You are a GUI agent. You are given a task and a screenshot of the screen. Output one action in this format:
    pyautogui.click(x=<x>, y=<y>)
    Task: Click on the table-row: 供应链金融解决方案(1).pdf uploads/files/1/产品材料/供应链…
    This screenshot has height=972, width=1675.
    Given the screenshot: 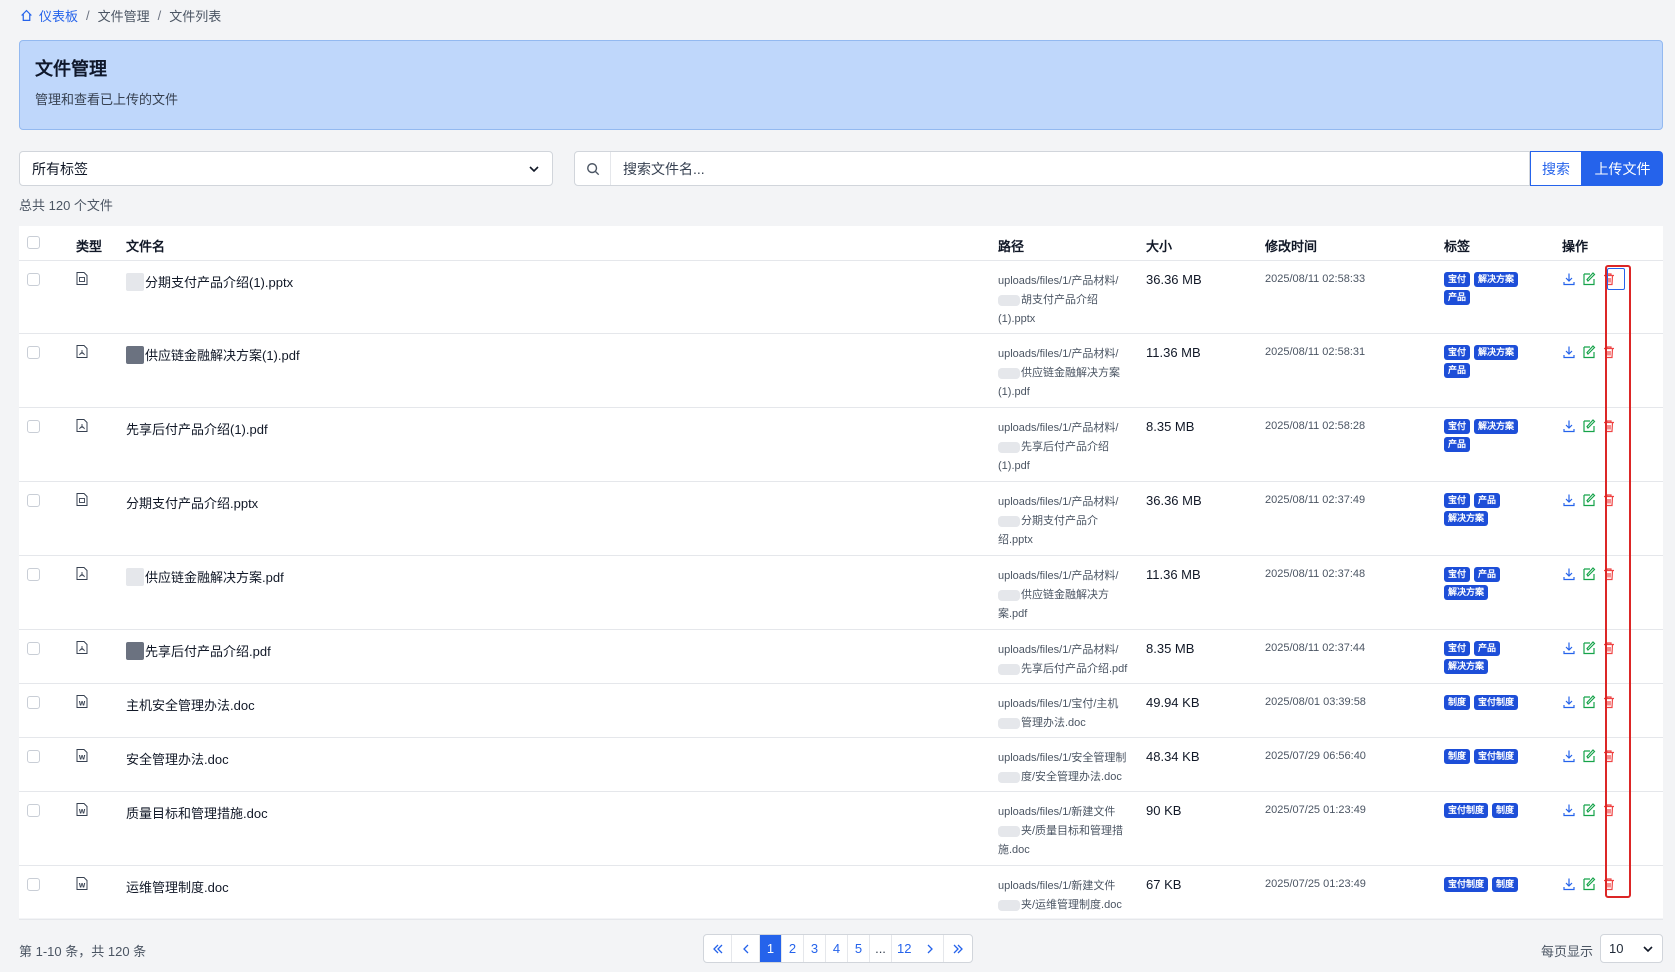 What is the action you would take?
    pyautogui.click(x=841, y=371)
    